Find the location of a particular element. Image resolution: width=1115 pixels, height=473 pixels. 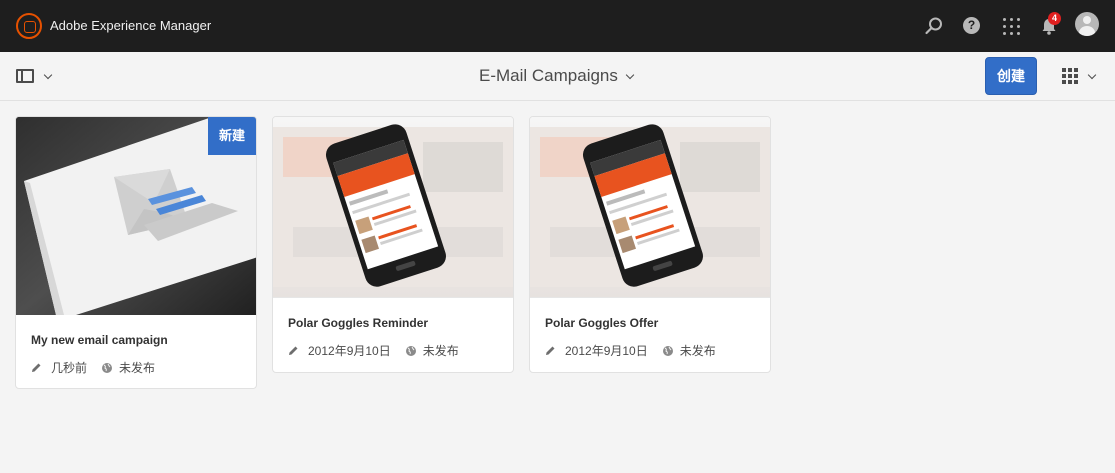

modified-time: 几秒前 is located at coordinates (69, 368).